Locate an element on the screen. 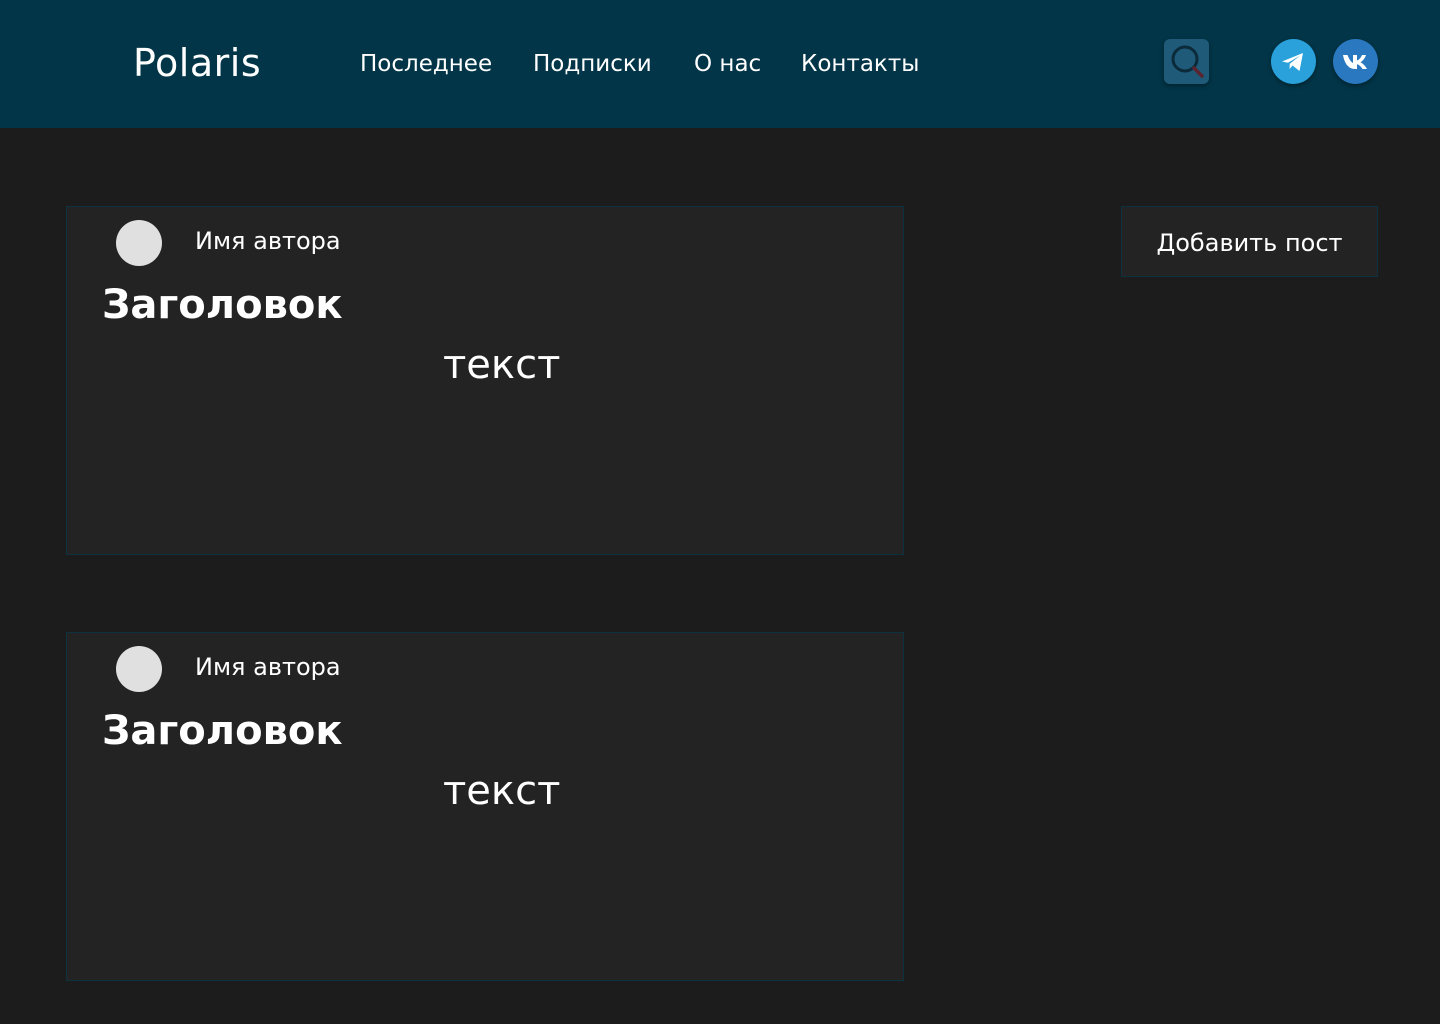 The height and width of the screenshot is (1024, 1440). site-logo: Polaris is located at coordinates (197, 63).